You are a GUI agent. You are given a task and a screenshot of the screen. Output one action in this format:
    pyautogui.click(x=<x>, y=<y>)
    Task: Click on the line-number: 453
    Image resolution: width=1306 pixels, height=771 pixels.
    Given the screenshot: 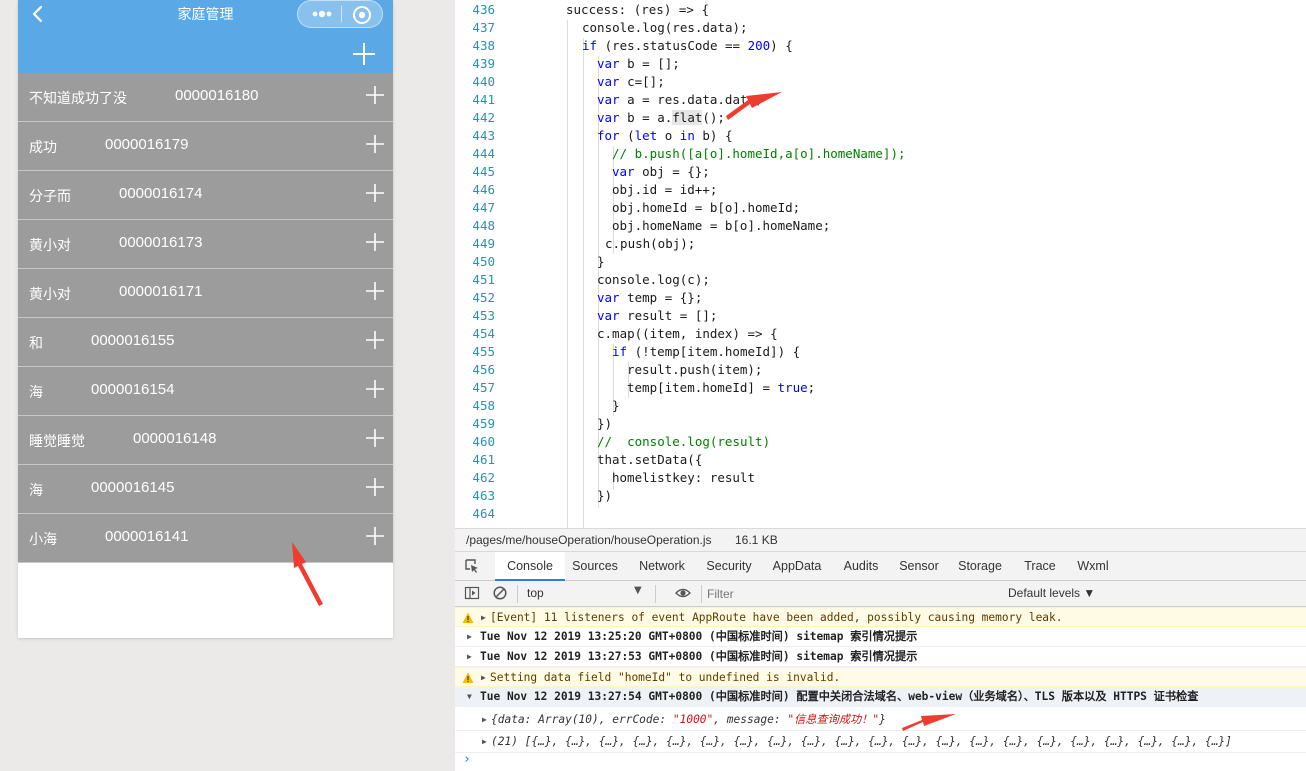 What is the action you would take?
    pyautogui.click(x=483, y=315)
    